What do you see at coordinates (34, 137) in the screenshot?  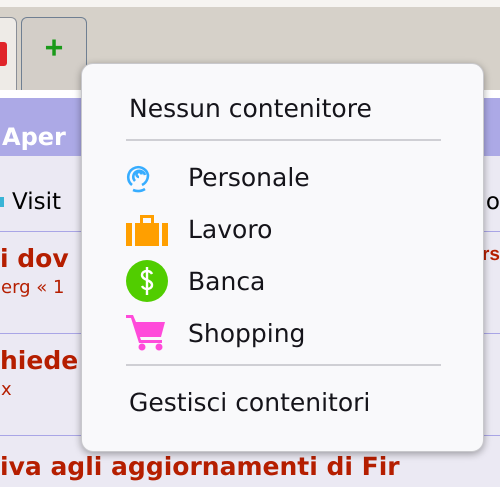 I see `header-title: Aper` at bounding box center [34, 137].